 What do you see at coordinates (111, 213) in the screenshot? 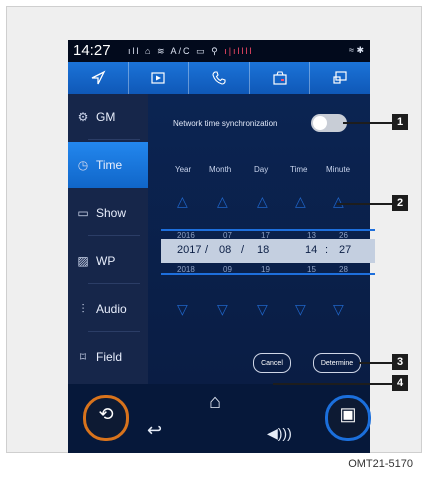
I see `sidebar-item-label: Show` at bounding box center [111, 213].